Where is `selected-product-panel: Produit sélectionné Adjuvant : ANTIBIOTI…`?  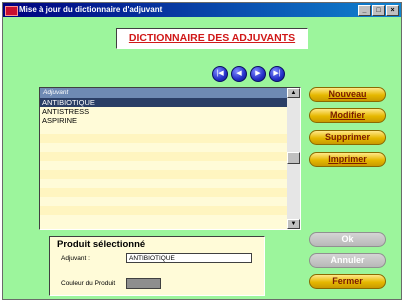 selected-product-panel: Produit sélectionné Adjuvant : ANTIBIOTI… is located at coordinates (157, 266).